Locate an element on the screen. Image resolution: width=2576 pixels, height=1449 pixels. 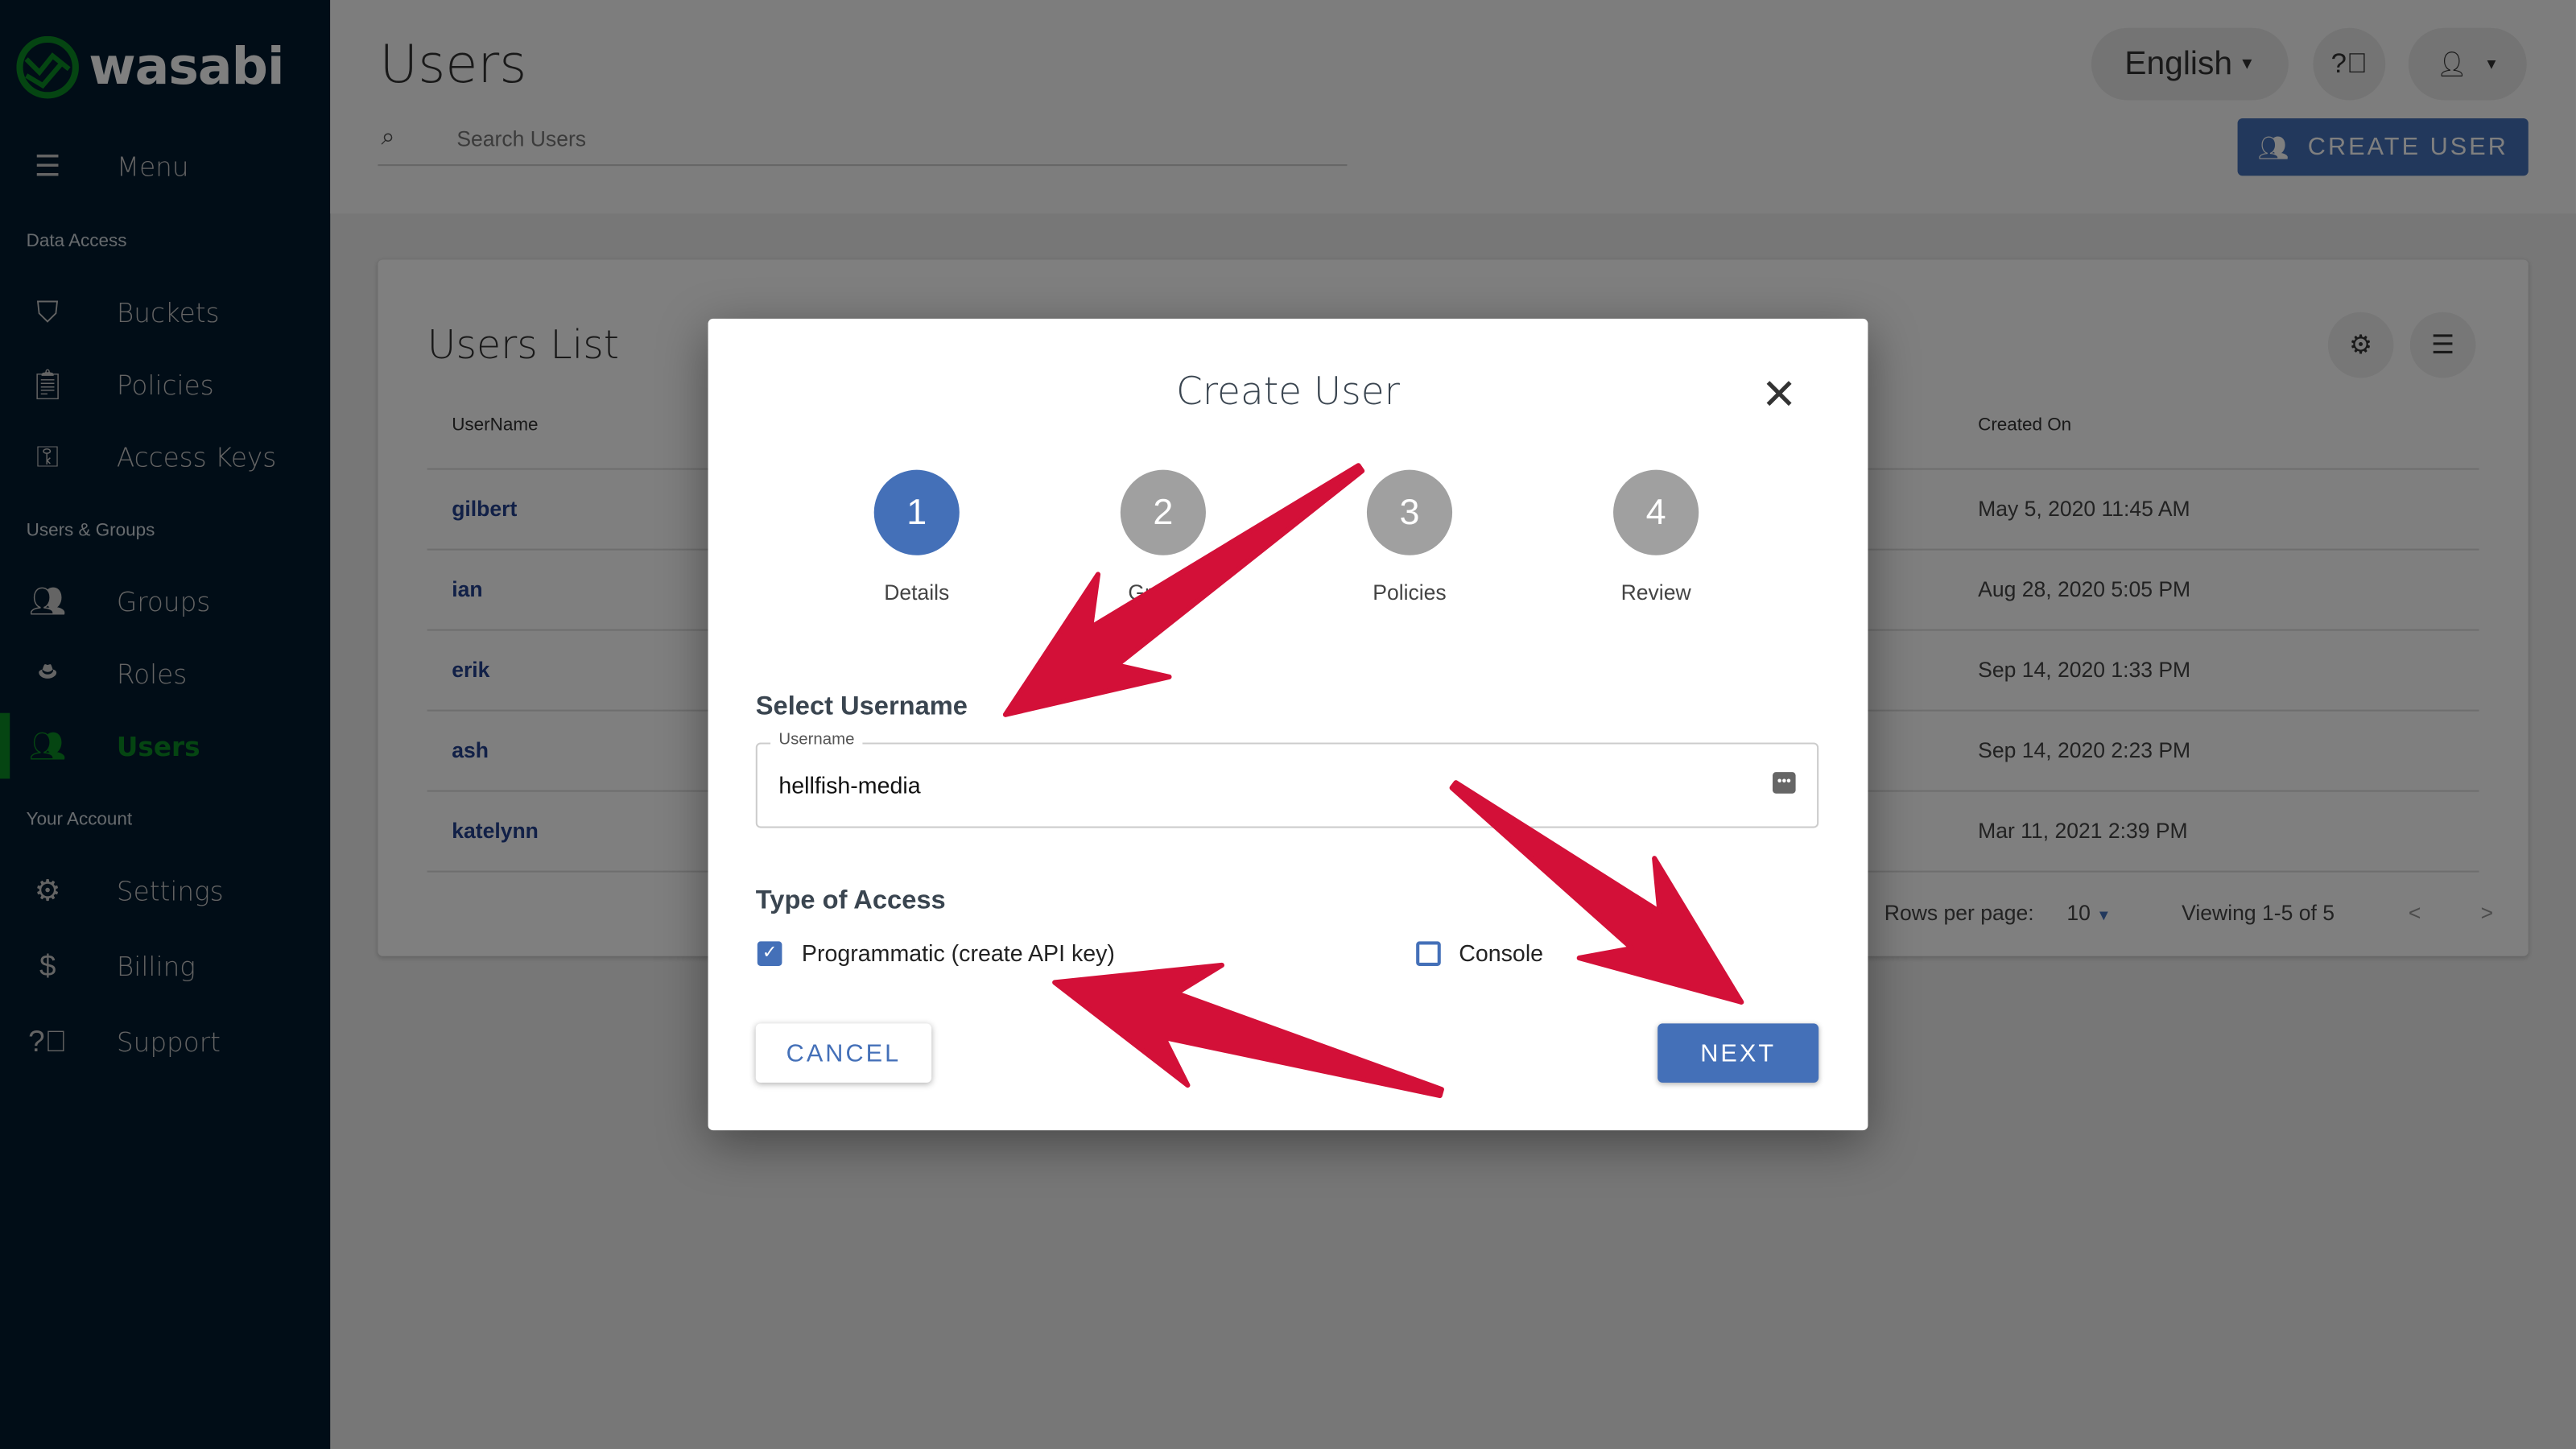
annotation-arrows is located at coordinates (1373, 781).